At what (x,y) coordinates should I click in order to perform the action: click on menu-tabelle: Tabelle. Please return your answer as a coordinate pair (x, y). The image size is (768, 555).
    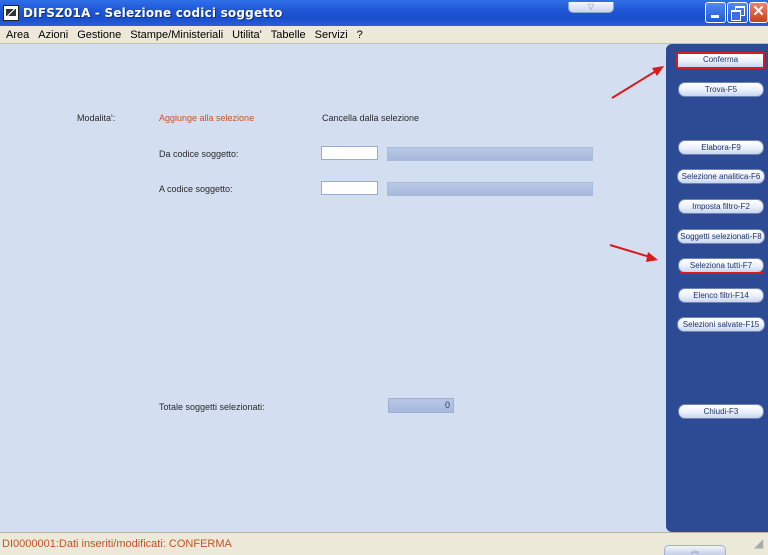
    Looking at the image, I should click on (288, 35).